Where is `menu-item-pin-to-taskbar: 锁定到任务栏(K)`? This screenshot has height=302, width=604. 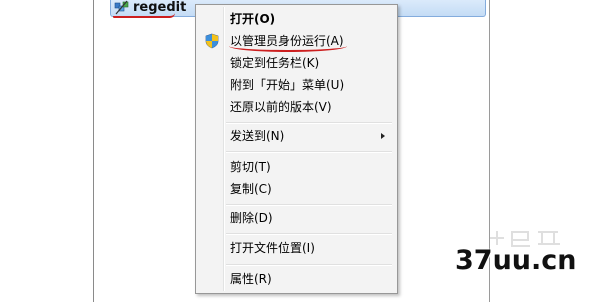 menu-item-pin-to-taskbar: 锁定到任务栏(K) is located at coordinates (296, 63).